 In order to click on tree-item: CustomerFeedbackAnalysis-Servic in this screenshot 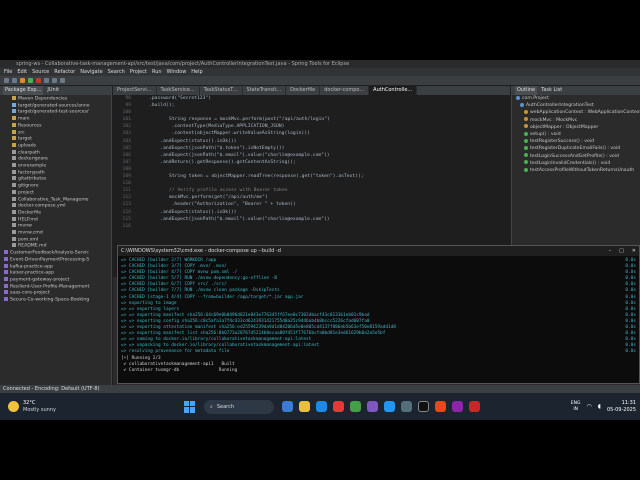, I will do `click(55, 253)`.